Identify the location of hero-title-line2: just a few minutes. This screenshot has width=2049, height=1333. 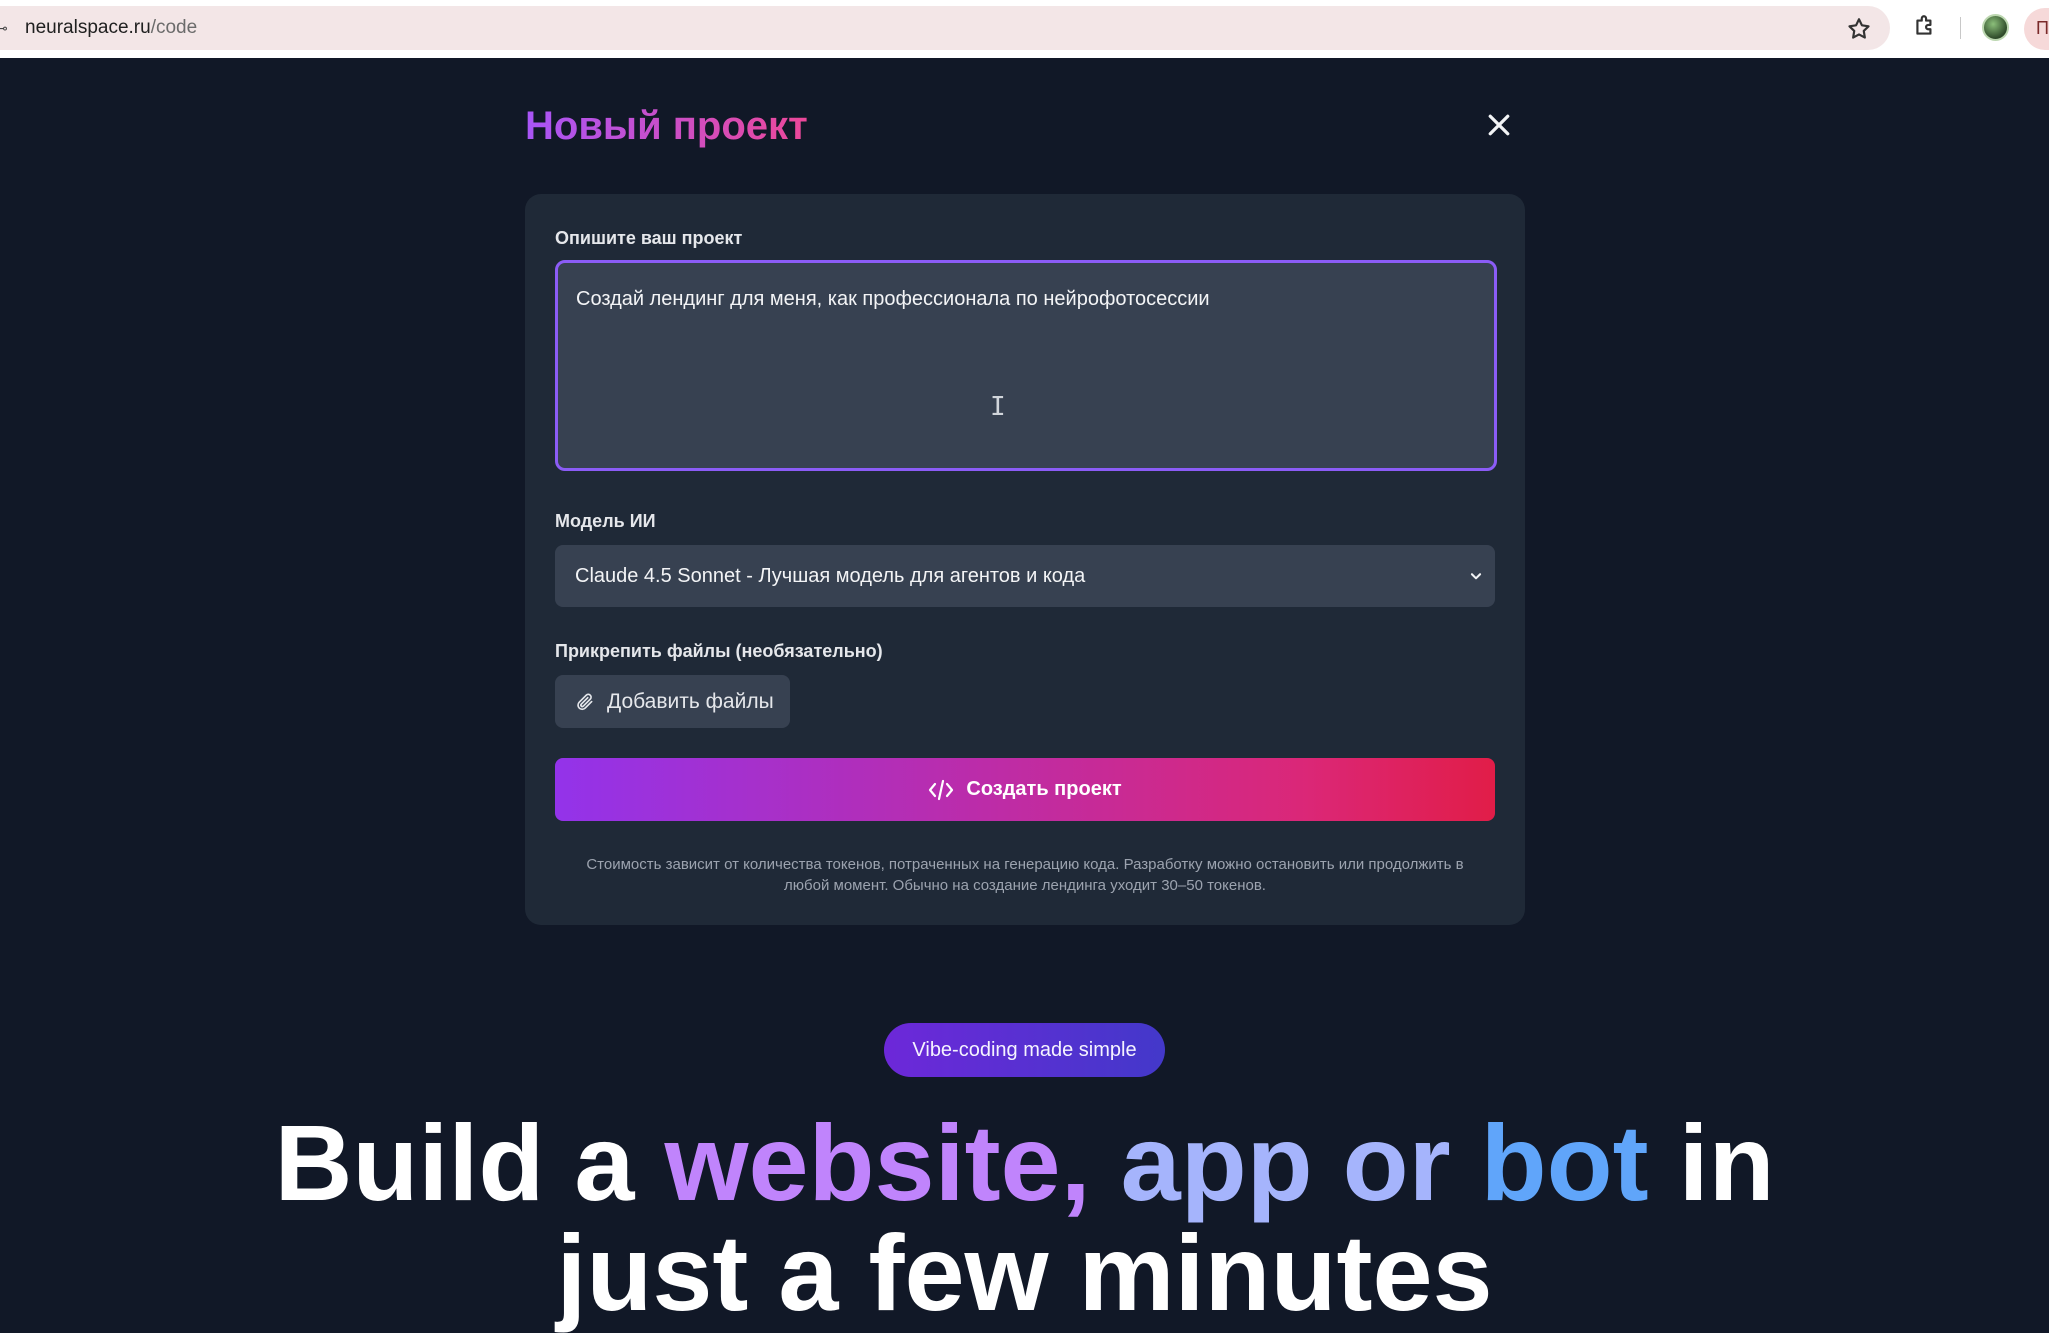
(1024, 1272).